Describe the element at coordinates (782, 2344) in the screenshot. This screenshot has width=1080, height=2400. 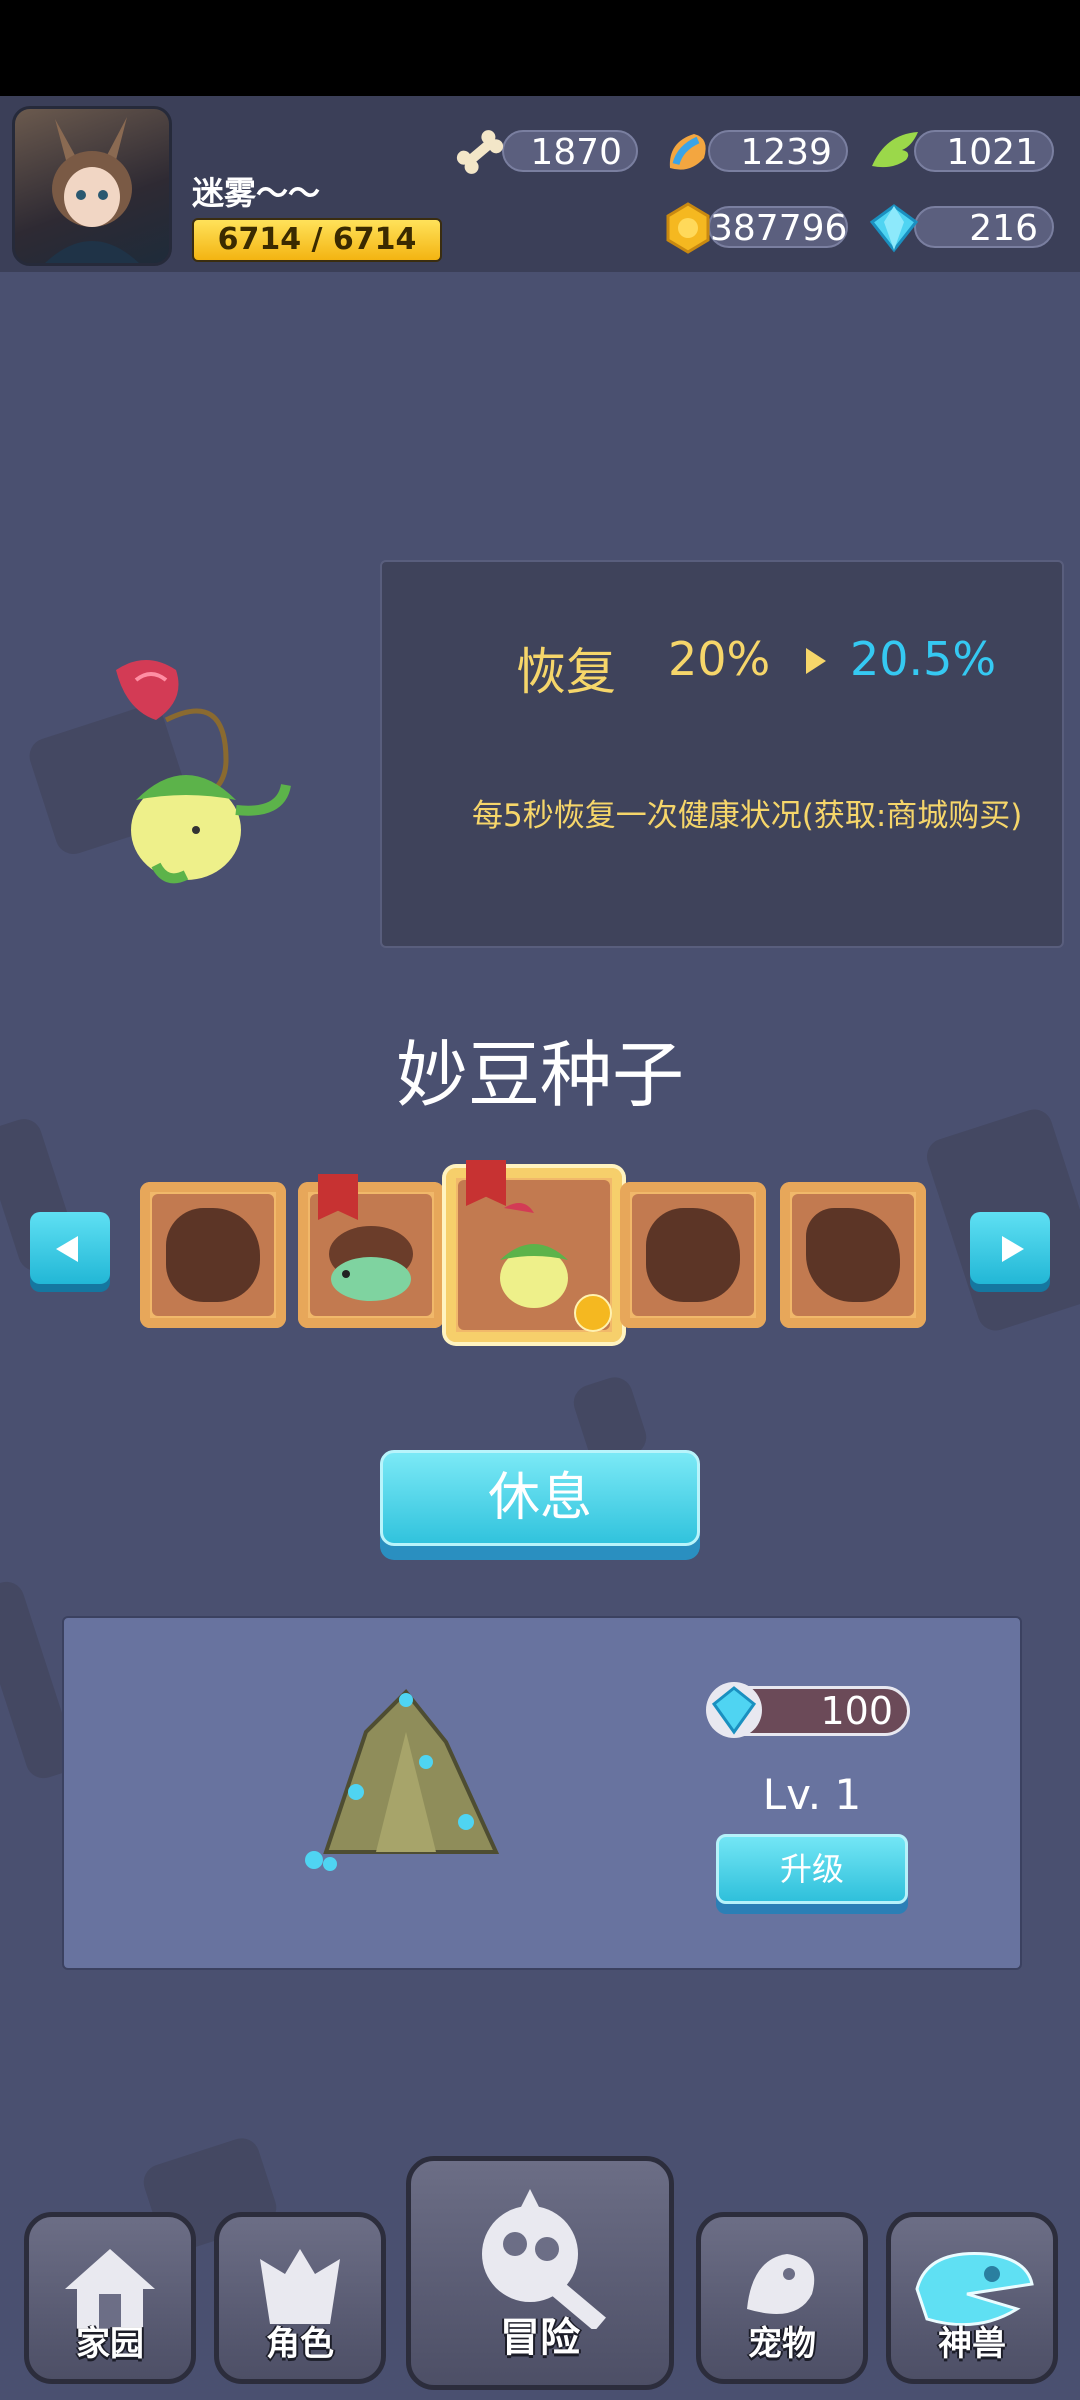
I see `nav-label: 宠物` at that location.